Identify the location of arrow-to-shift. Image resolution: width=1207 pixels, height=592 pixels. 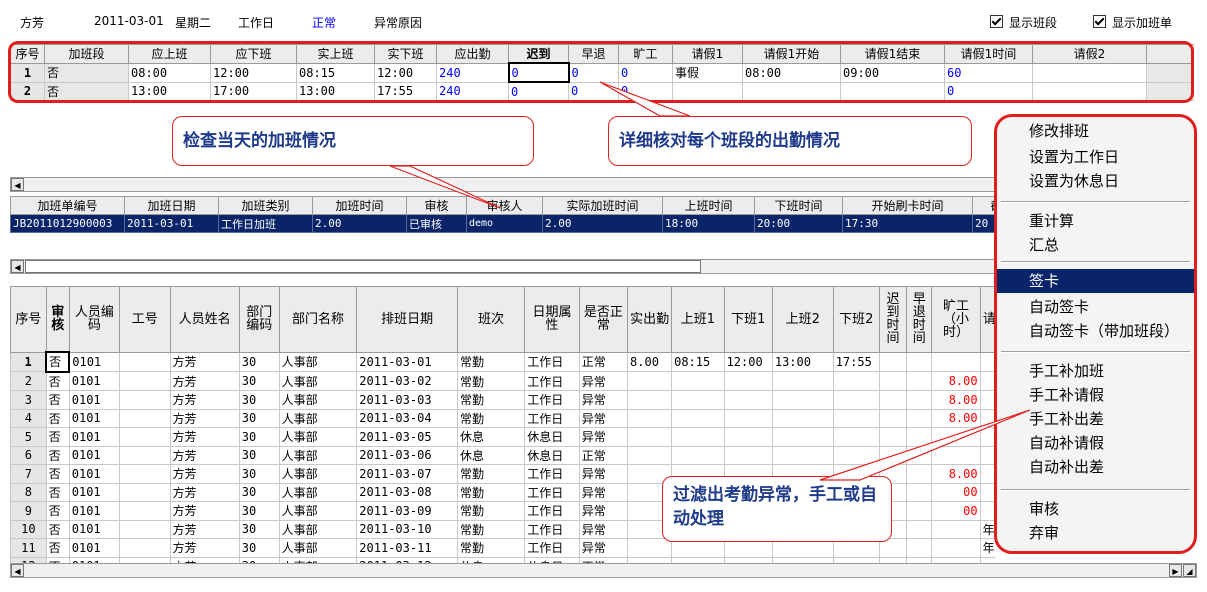
(645, 99).